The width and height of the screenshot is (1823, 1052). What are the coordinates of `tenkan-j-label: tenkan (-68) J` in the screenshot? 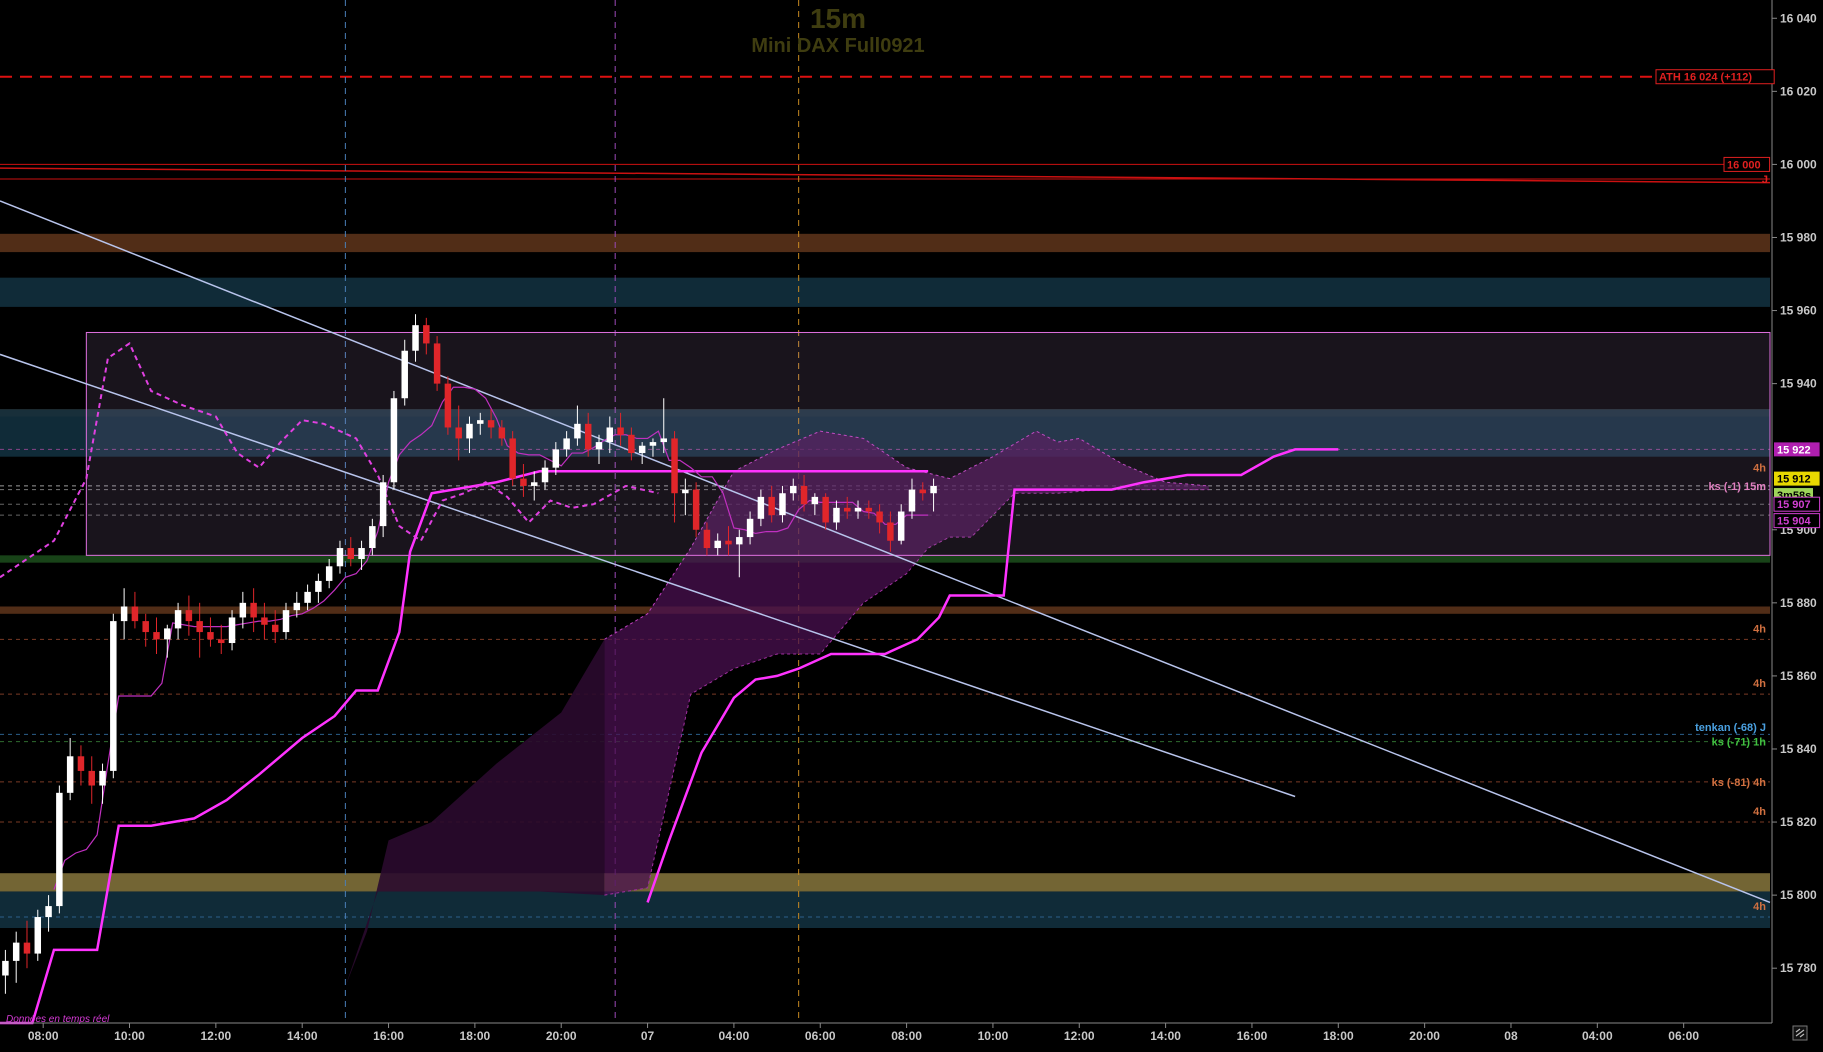 It's located at (1730, 728).